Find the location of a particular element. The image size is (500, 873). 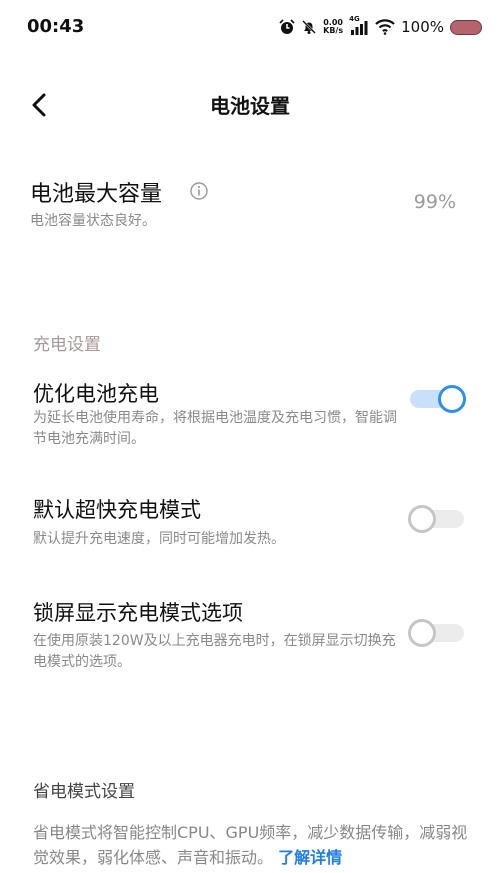

learn-more-link: 了解详情 is located at coordinates (310, 857).